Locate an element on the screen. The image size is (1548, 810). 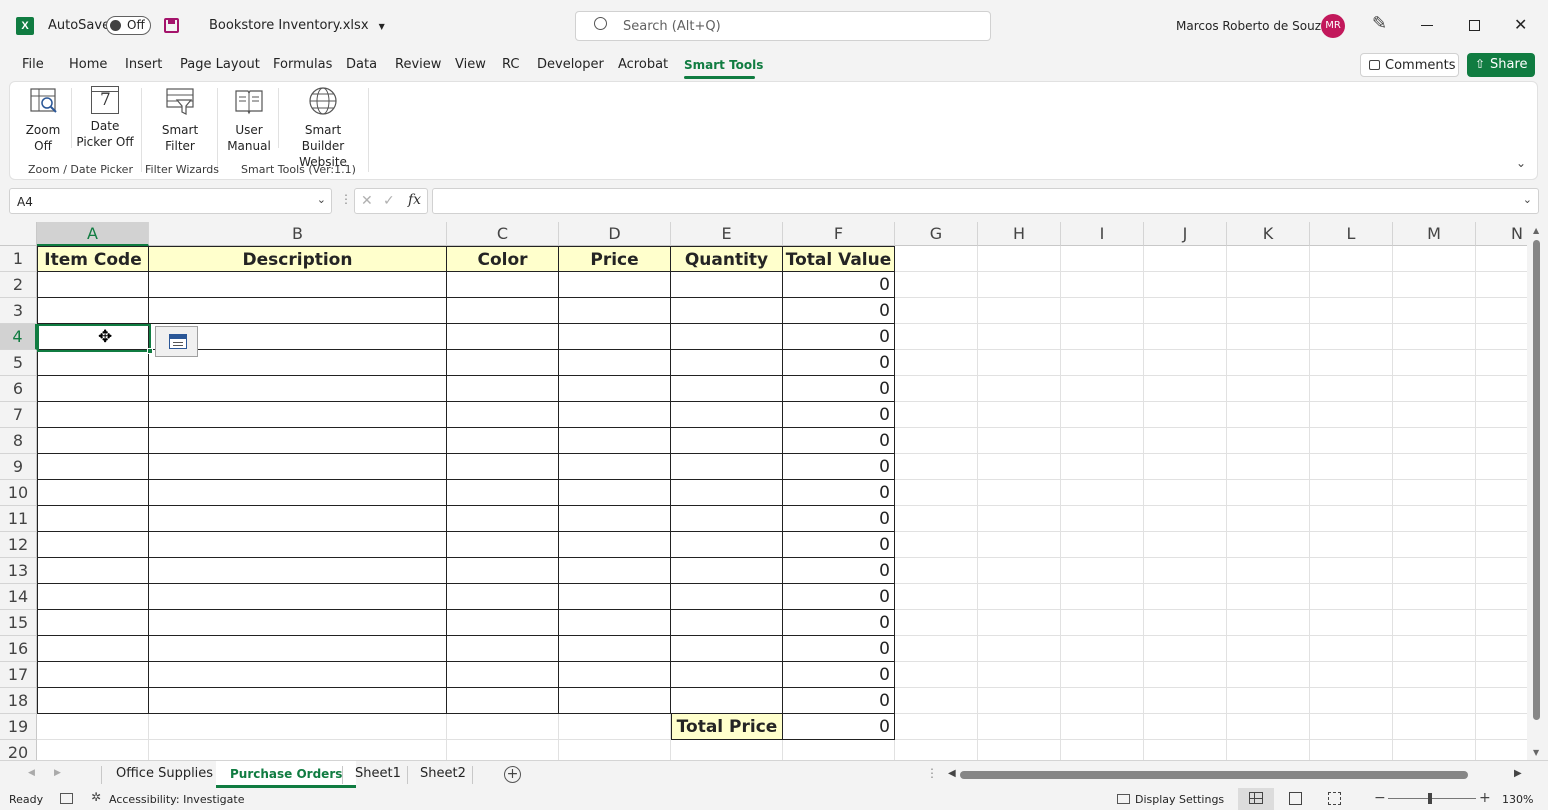
cell-c17 is located at coordinates (503, 675).